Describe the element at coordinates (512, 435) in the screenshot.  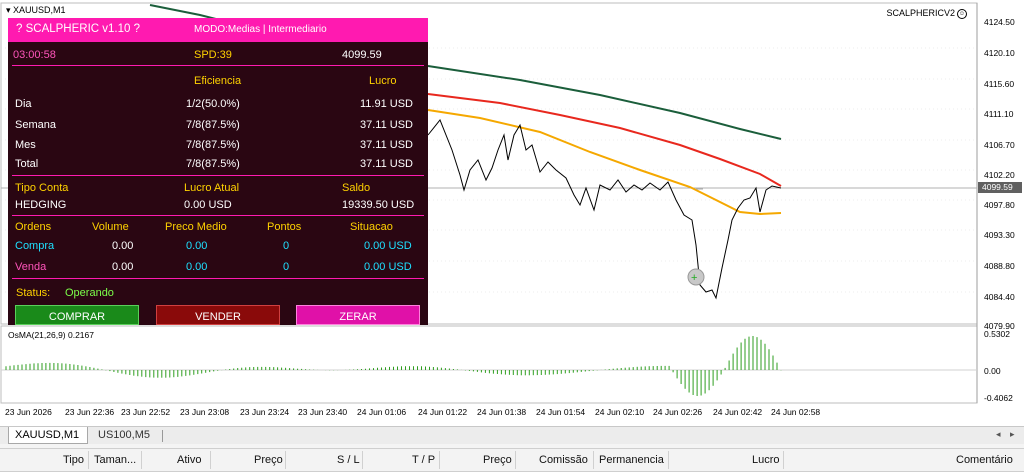
I see `chart-tabs-bar: XAUUSD,M1 US100,M5 ◂ ▸` at that location.